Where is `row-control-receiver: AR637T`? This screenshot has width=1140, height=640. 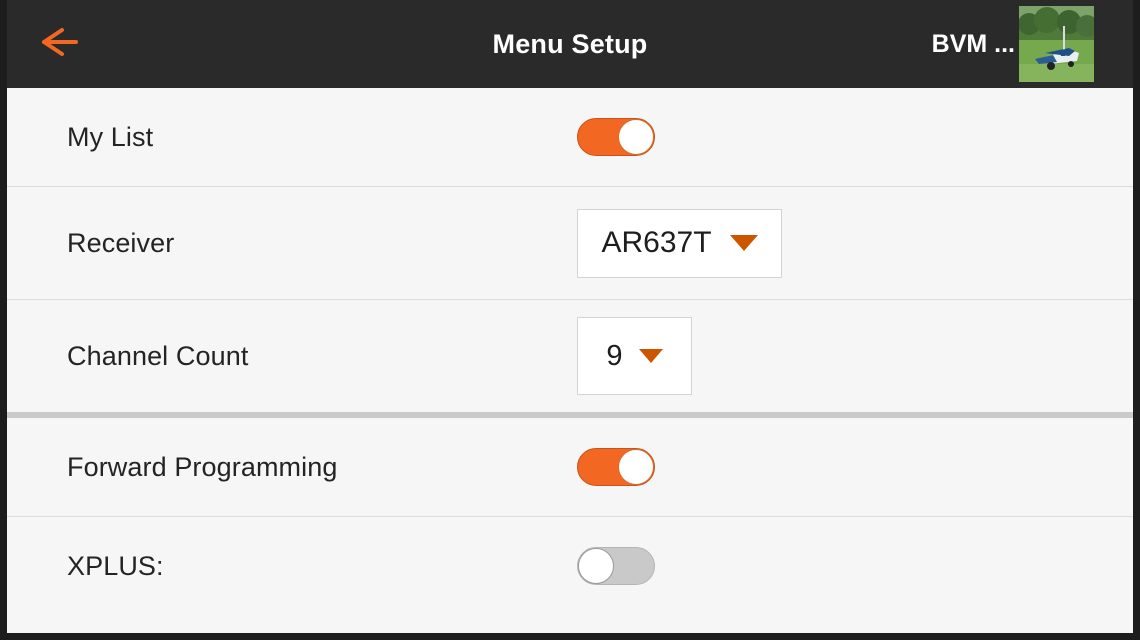
row-control-receiver: AR637T is located at coordinates (679, 243).